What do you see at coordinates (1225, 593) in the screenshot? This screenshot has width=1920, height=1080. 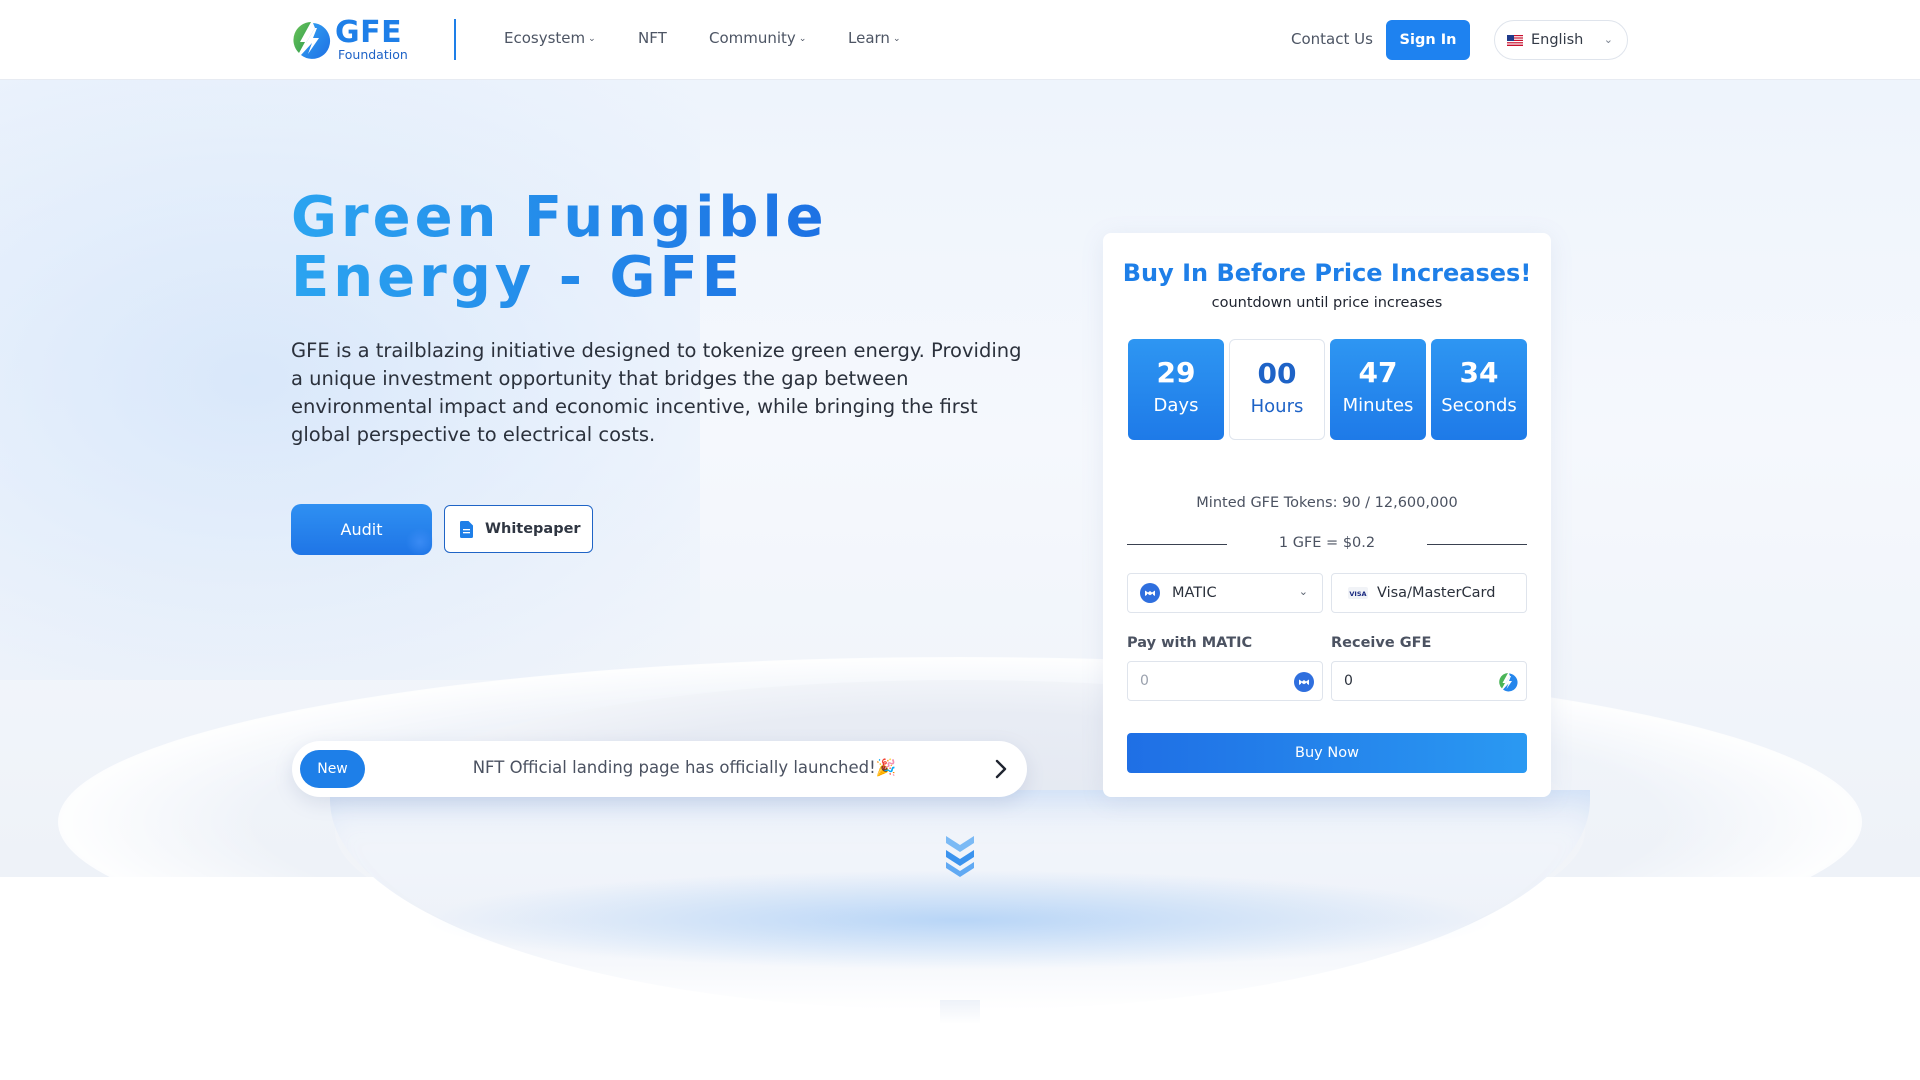 I see `currency-select: MATIC ⌄` at bounding box center [1225, 593].